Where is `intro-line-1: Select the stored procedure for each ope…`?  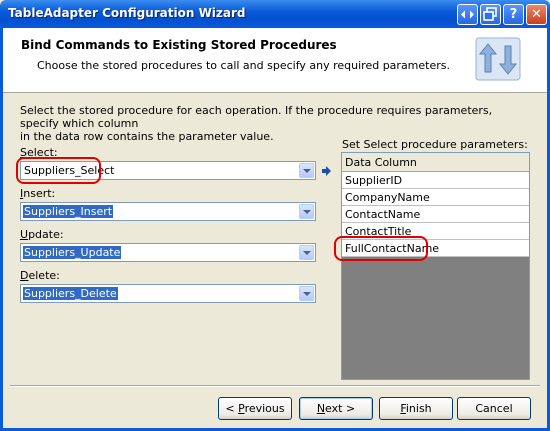 intro-line-1: Select the stored procedure for each ope… is located at coordinates (256, 117).